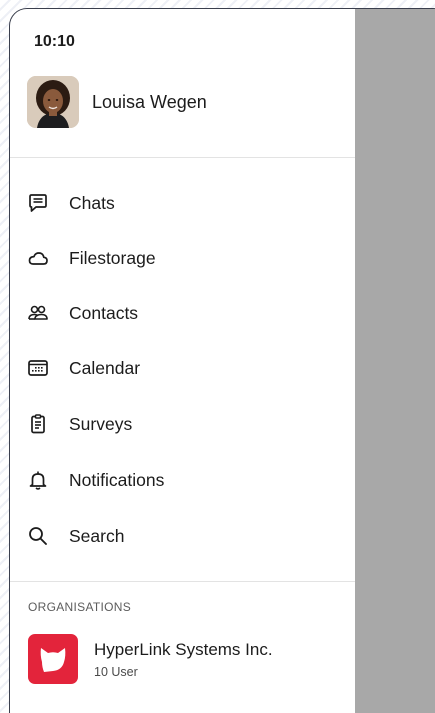 Image resolution: width=435 pixels, height=713 pixels. What do you see at coordinates (183, 659) in the screenshot?
I see `organisation-text: HyperLink Systems Inc. 10 User` at bounding box center [183, 659].